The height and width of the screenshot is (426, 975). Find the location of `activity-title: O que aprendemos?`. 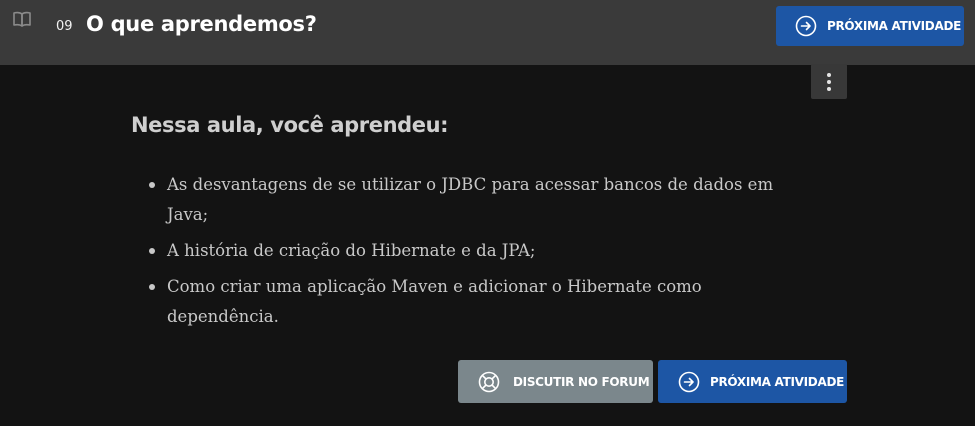

activity-title: O que aprendemos? is located at coordinates (201, 24).